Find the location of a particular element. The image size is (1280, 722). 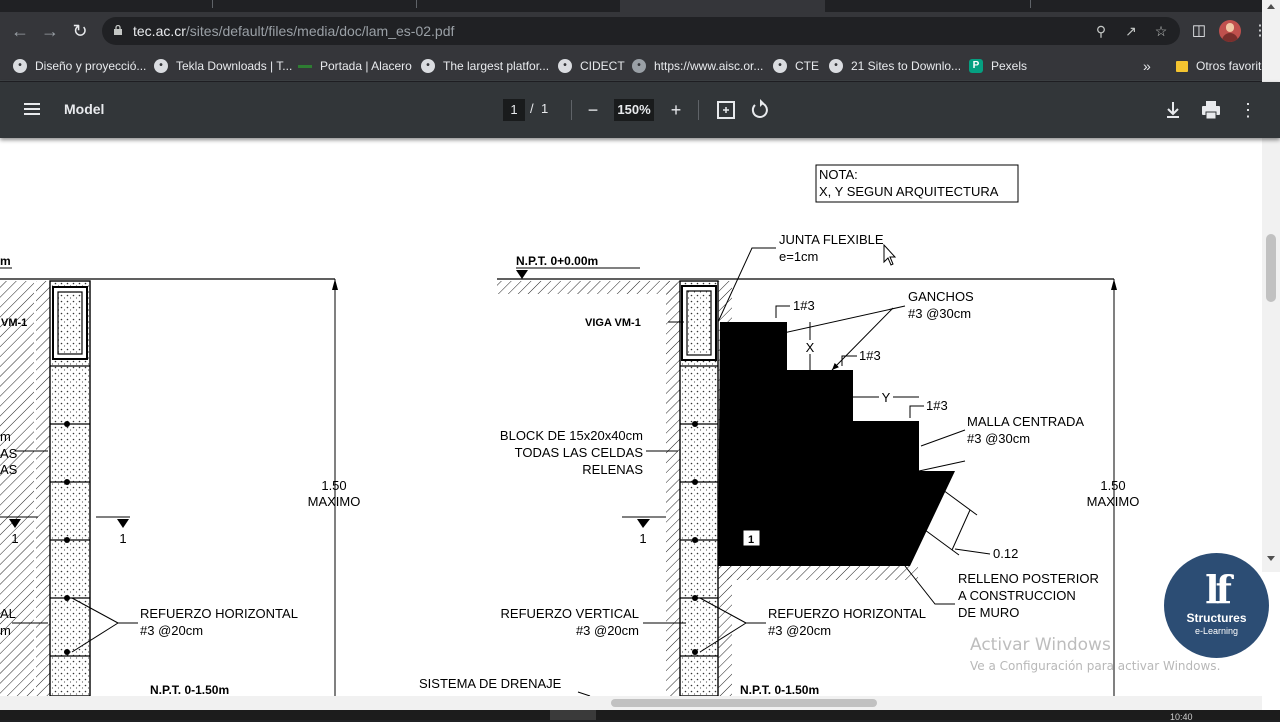

retaining-fill-mass is located at coordinates (836, 444).